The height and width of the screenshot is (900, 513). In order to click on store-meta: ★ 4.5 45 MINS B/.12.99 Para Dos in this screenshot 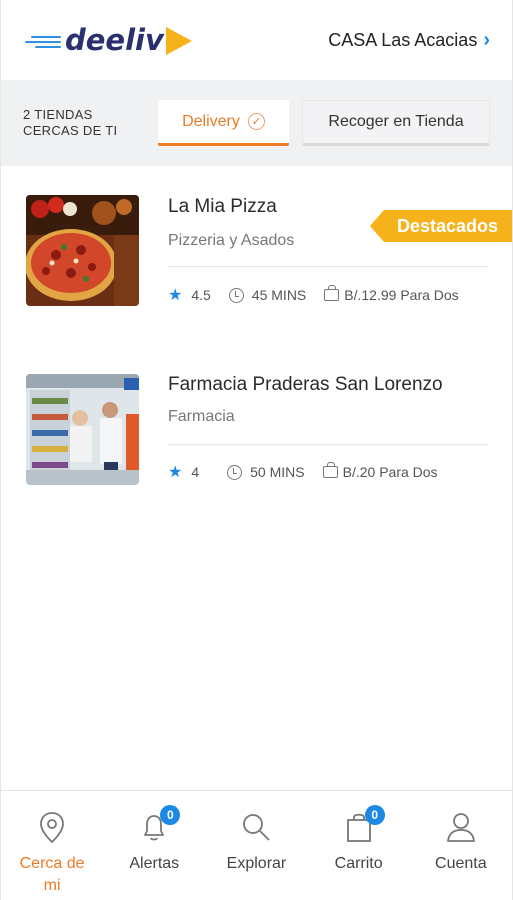, I will do `click(322, 295)`.